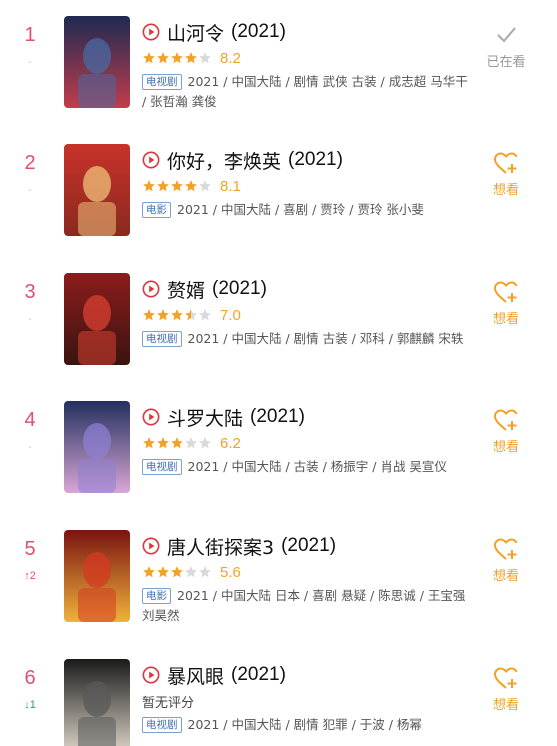  Describe the element at coordinates (30, 678) in the screenshot. I see `rank-number: 6` at that location.